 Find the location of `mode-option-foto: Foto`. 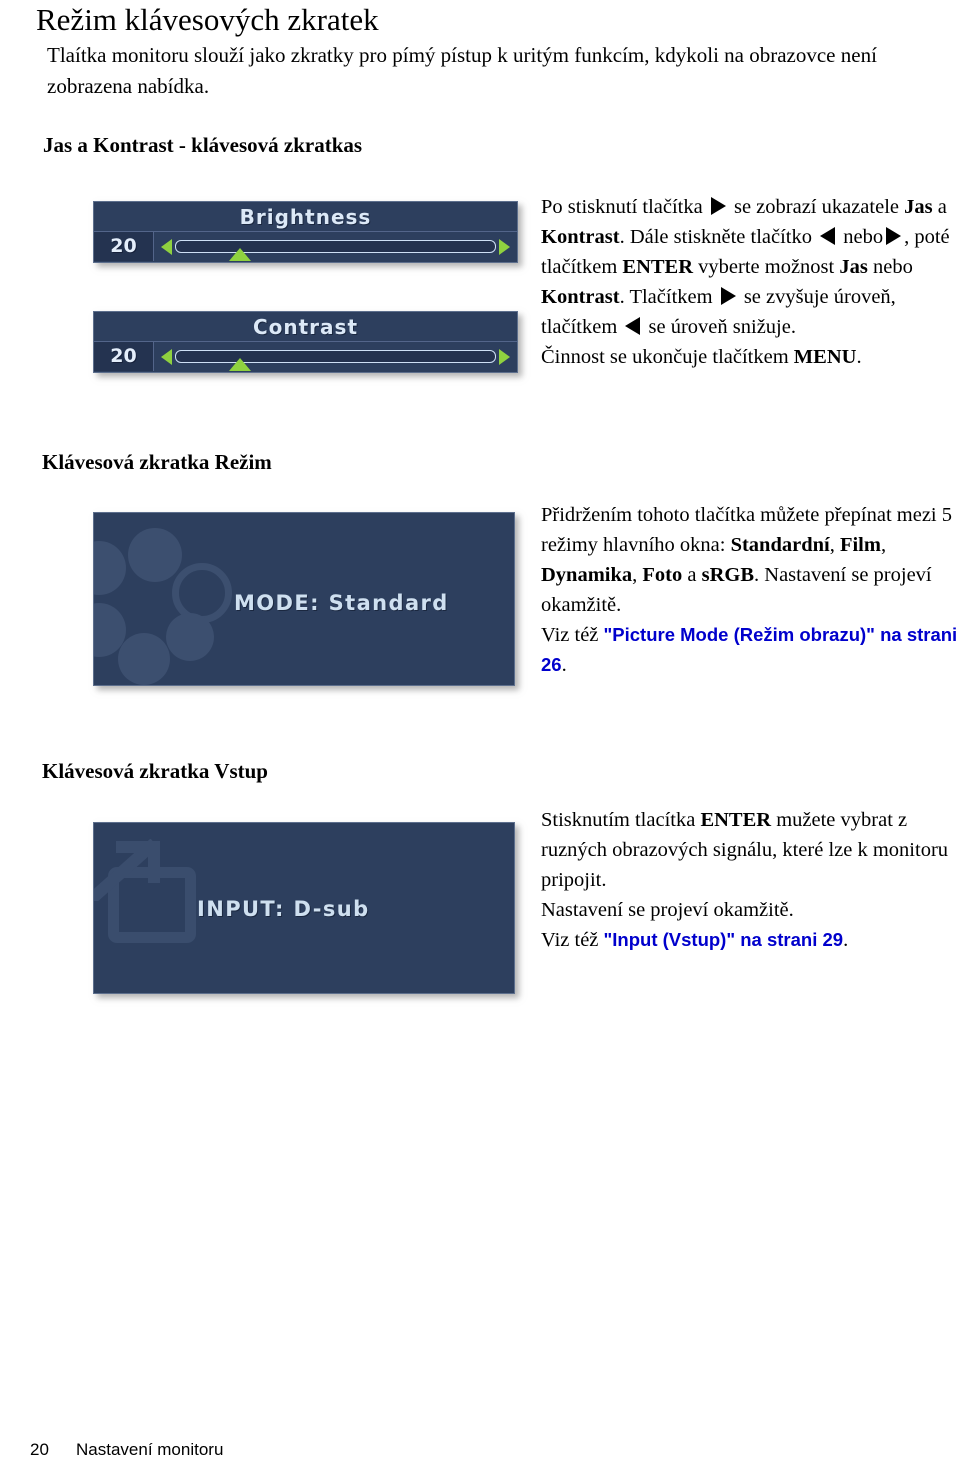

mode-option-foto: Foto is located at coordinates (662, 575).